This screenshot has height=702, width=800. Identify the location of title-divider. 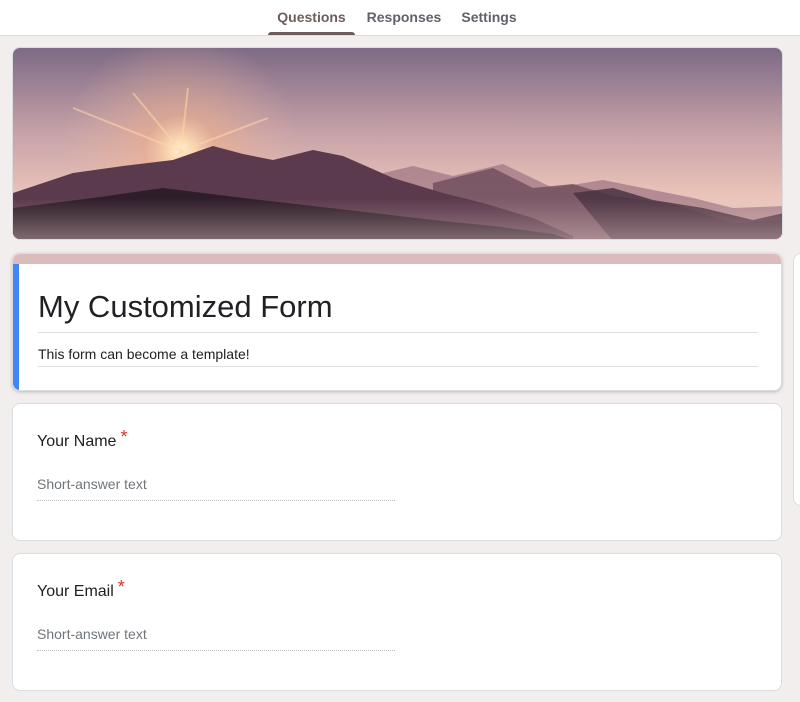
(398, 332).